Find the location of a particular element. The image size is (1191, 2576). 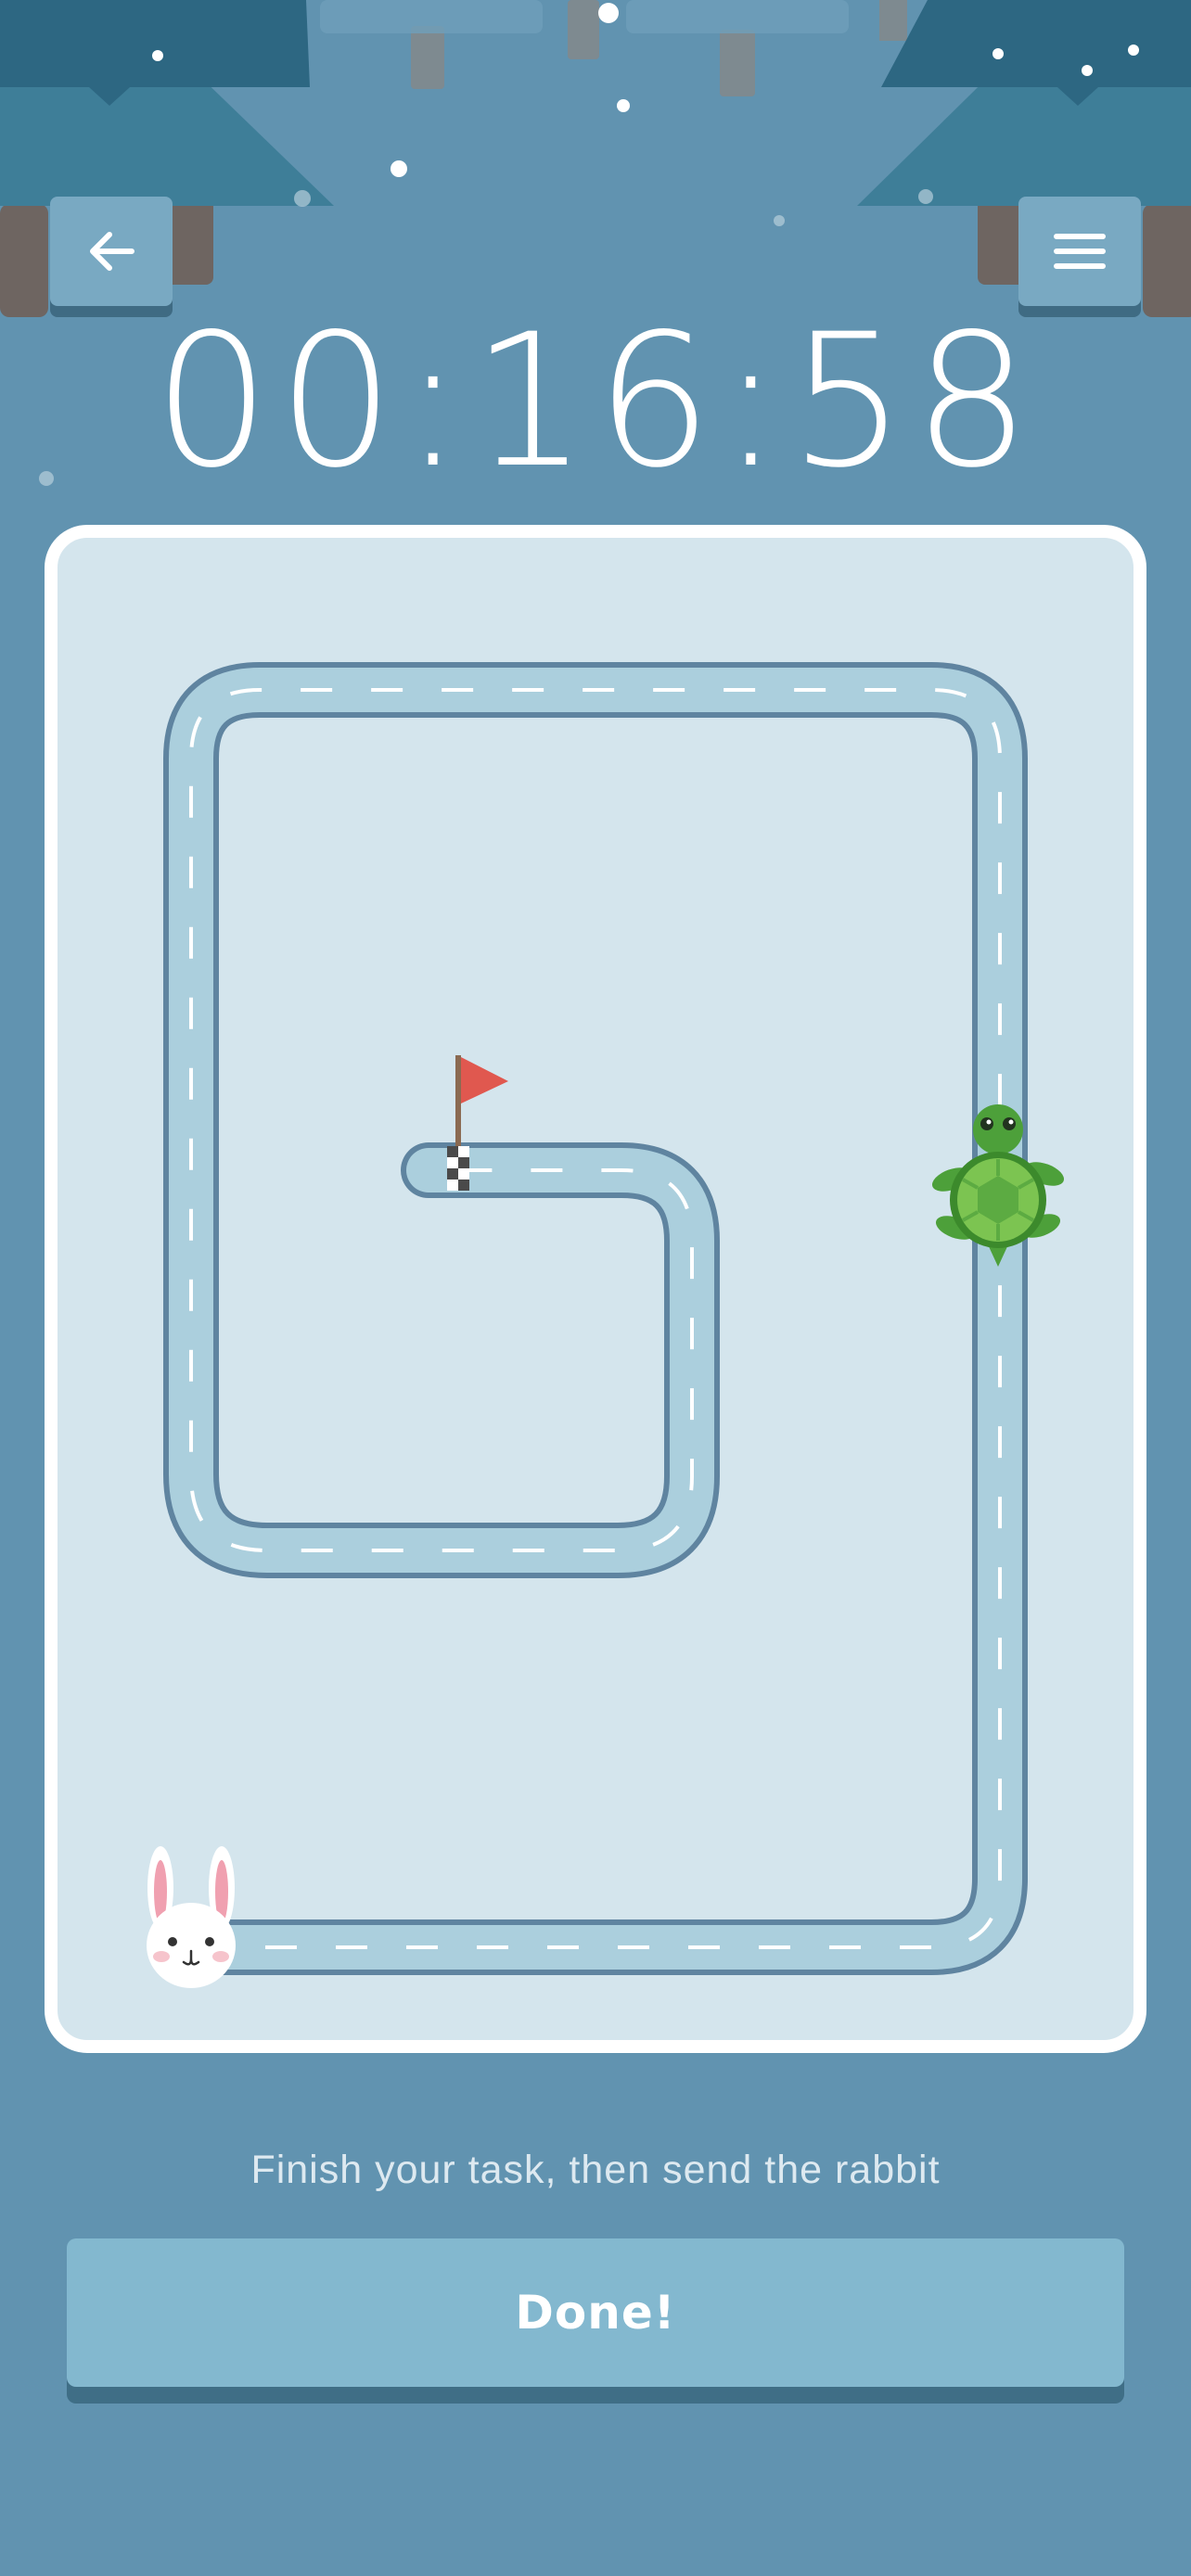

done-button-label: Done! is located at coordinates (595, 2313).